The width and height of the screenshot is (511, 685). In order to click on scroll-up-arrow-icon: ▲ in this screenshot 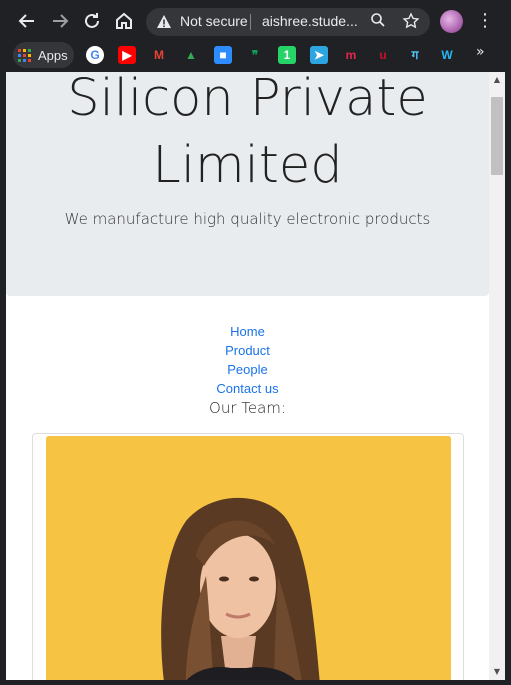, I will do `click(497, 80)`.